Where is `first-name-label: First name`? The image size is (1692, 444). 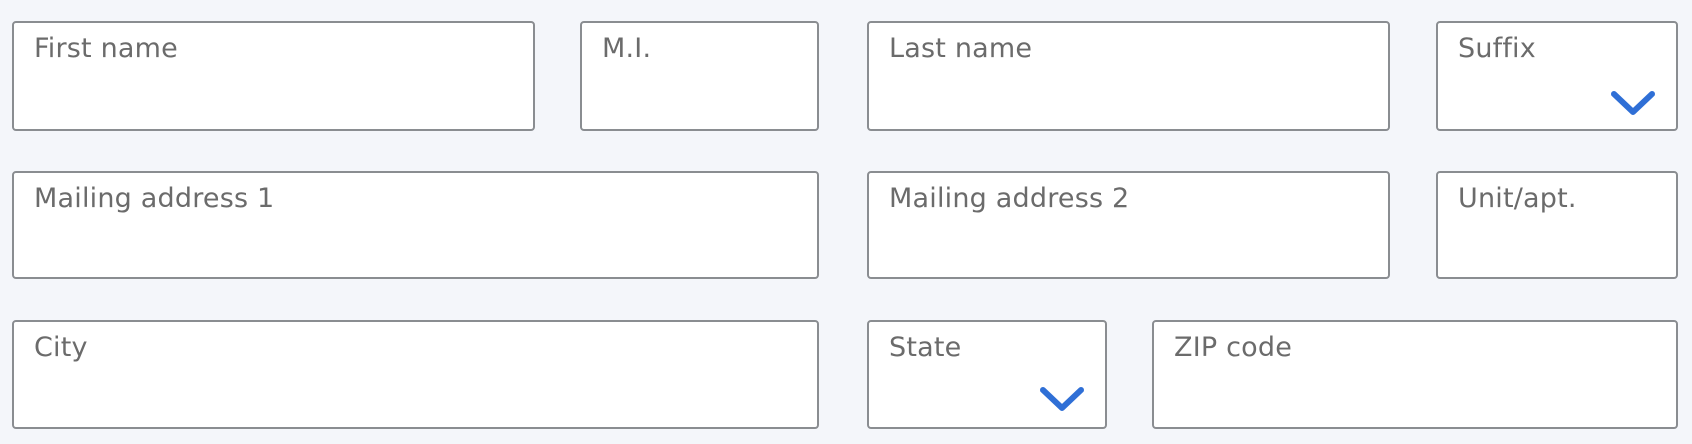
first-name-label: First name is located at coordinates (106, 48).